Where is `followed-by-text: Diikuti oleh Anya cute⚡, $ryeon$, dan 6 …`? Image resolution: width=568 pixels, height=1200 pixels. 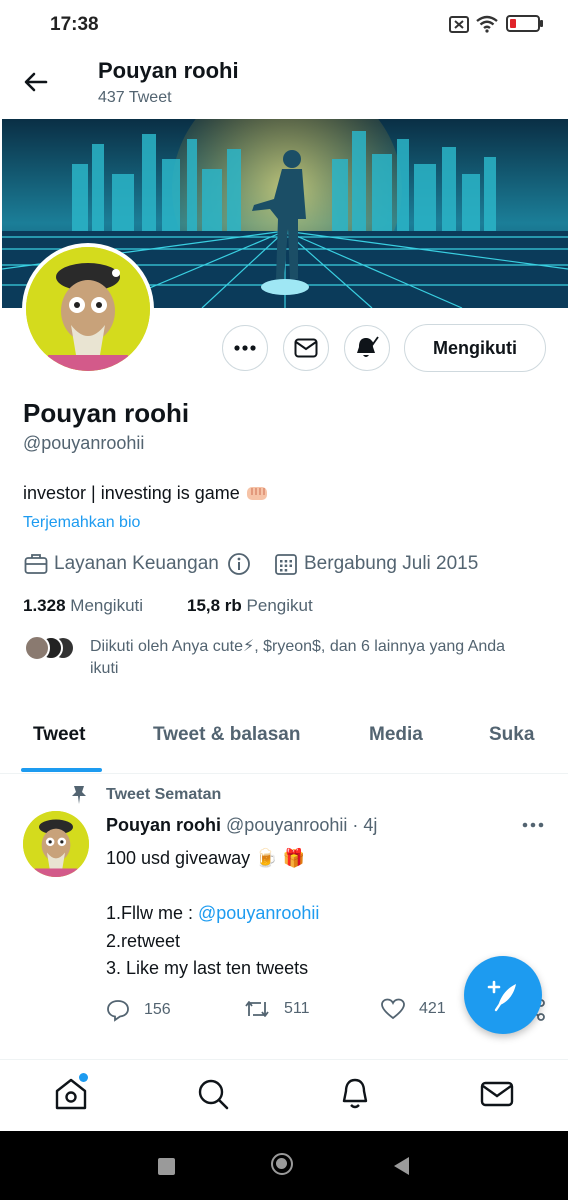 followed-by-text: Diikuti oleh Anya cute⚡, $ryeon$, dan 6 … is located at coordinates (310, 658).